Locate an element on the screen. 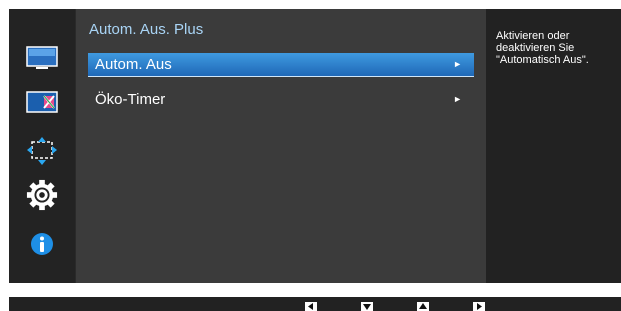 The width and height of the screenshot is (621, 311). image-size-icon is located at coordinates (42, 151).